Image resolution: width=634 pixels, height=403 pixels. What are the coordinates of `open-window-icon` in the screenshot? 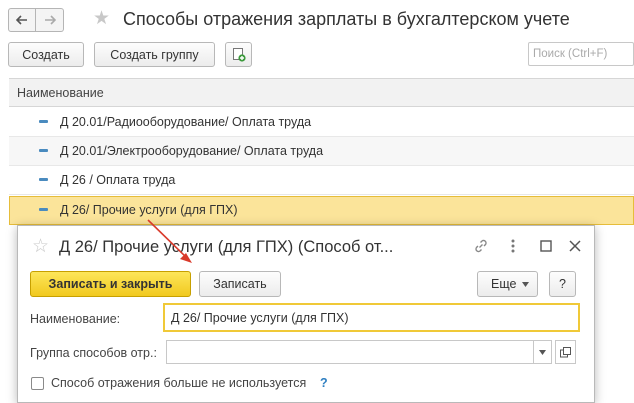 It's located at (565, 351).